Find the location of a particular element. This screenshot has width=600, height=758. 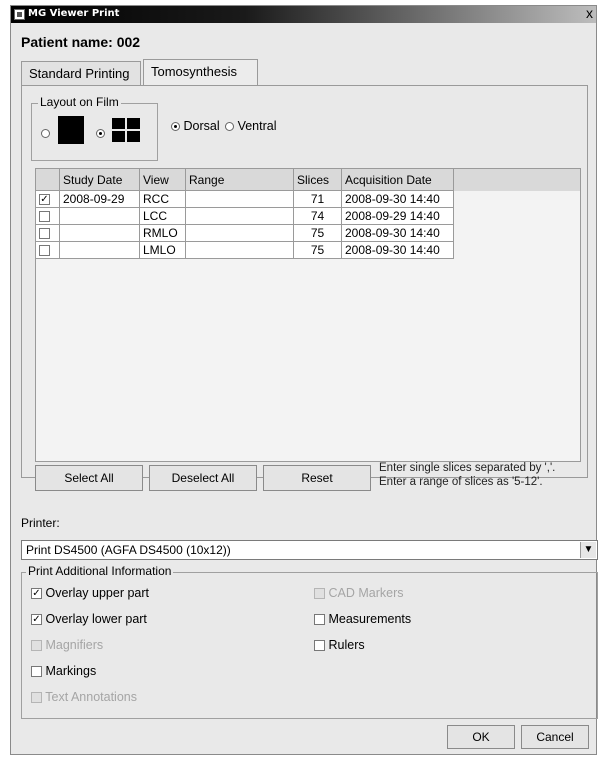

table-row: LCC 74 2008-09-29 14:40 is located at coordinates (244, 216).